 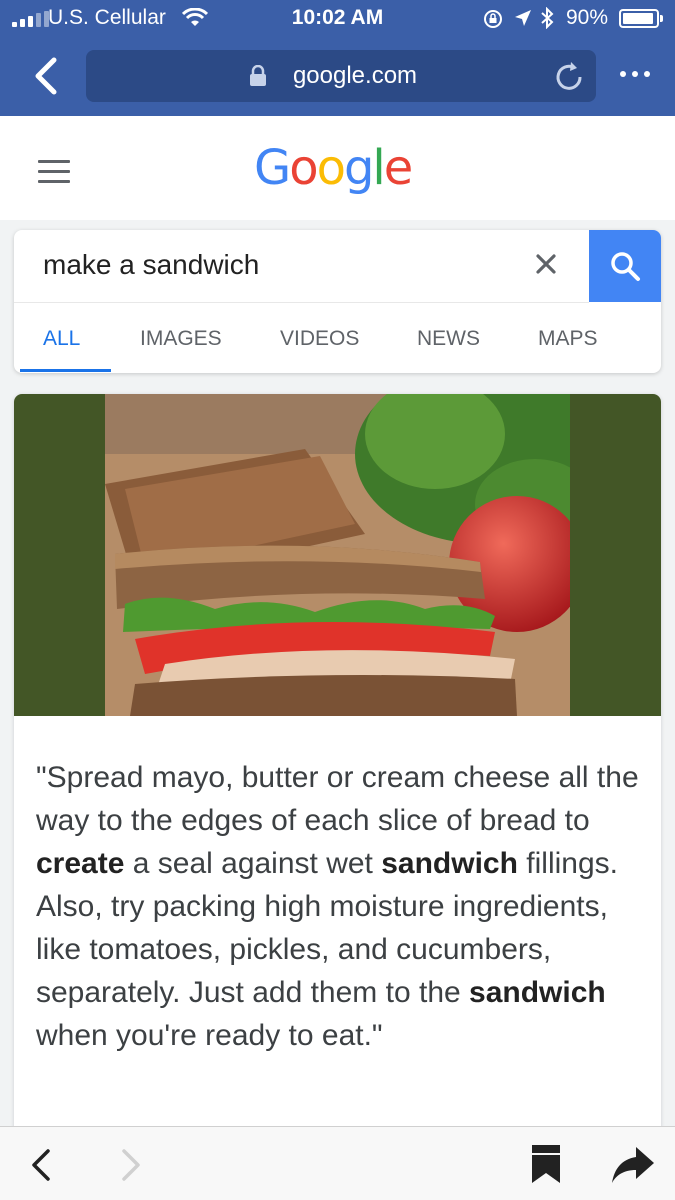 What do you see at coordinates (547, 18) in the screenshot?
I see `bluetooth-icon` at bounding box center [547, 18].